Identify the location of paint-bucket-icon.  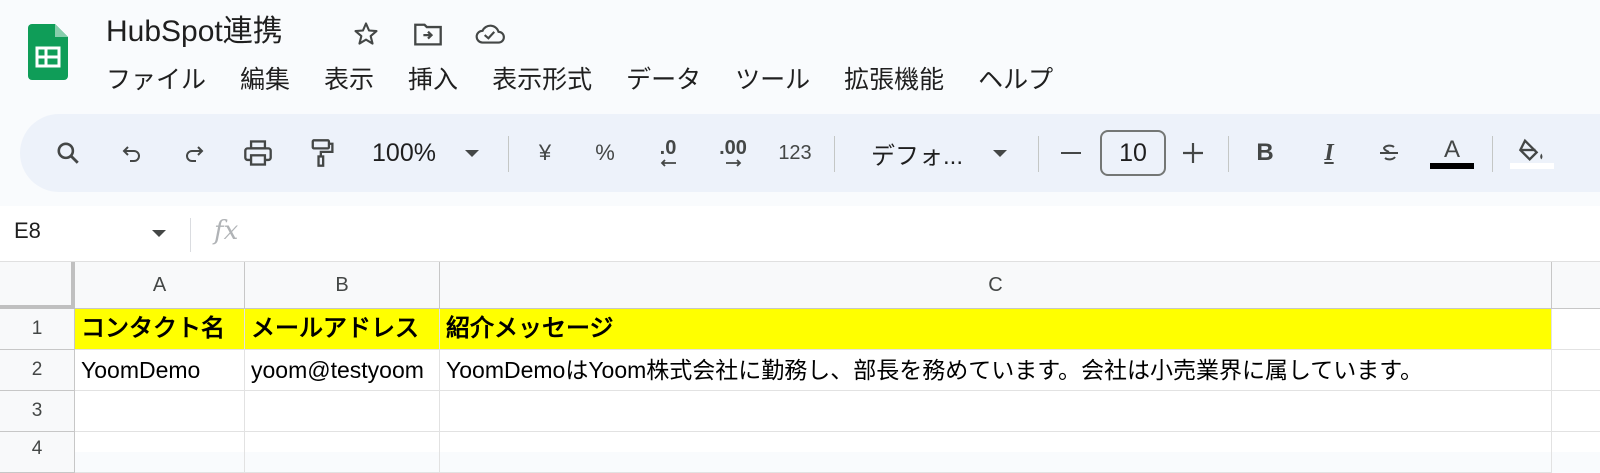
(1530, 149).